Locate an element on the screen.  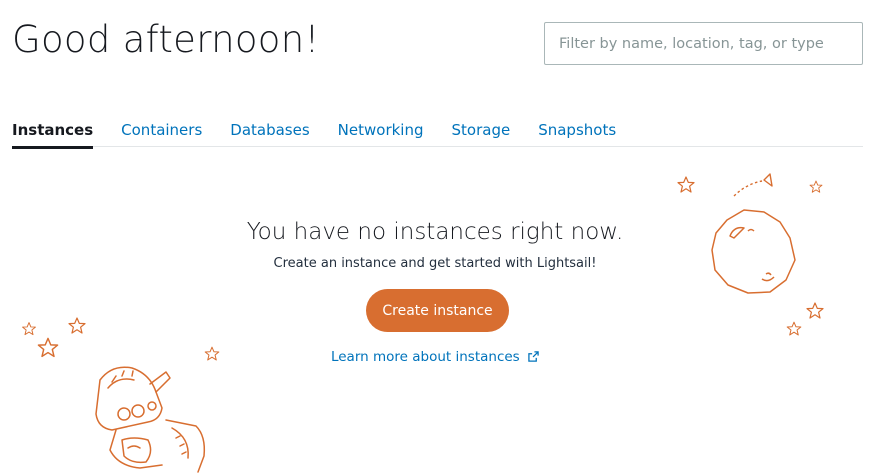
robot-astronaut-illustration is located at coordinates (150, 419).